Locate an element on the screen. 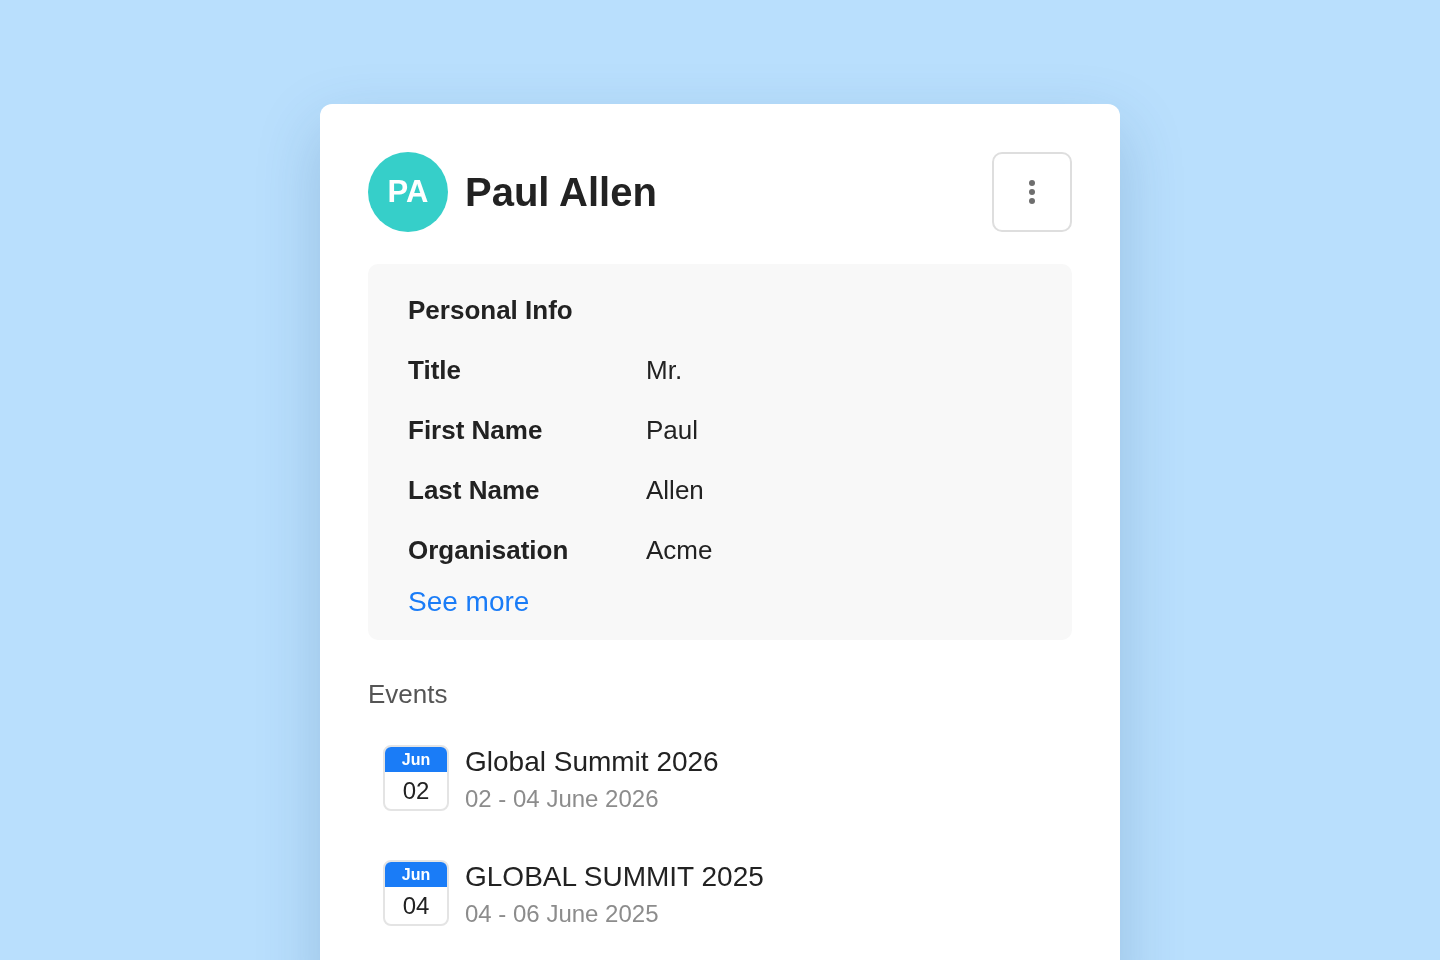 Image resolution: width=1440 pixels, height=960 pixels. section-heading: Personal Info is located at coordinates (491, 310).